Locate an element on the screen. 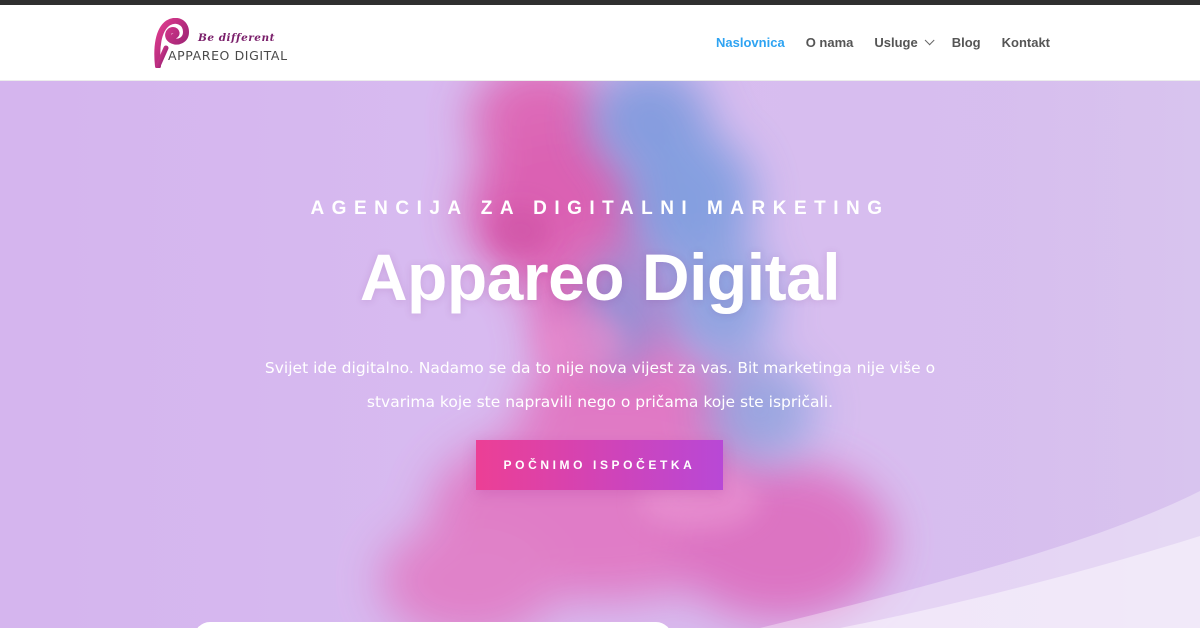 The width and height of the screenshot is (1200, 628). logo-tagline: Be different is located at coordinates (236, 38).